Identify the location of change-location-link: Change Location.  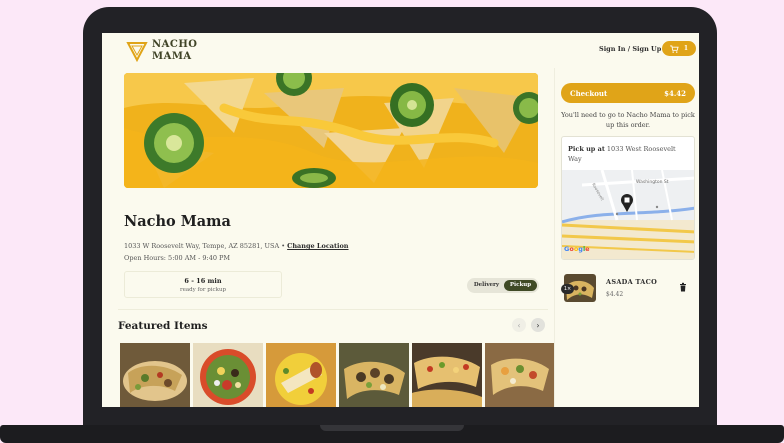
(317, 246).